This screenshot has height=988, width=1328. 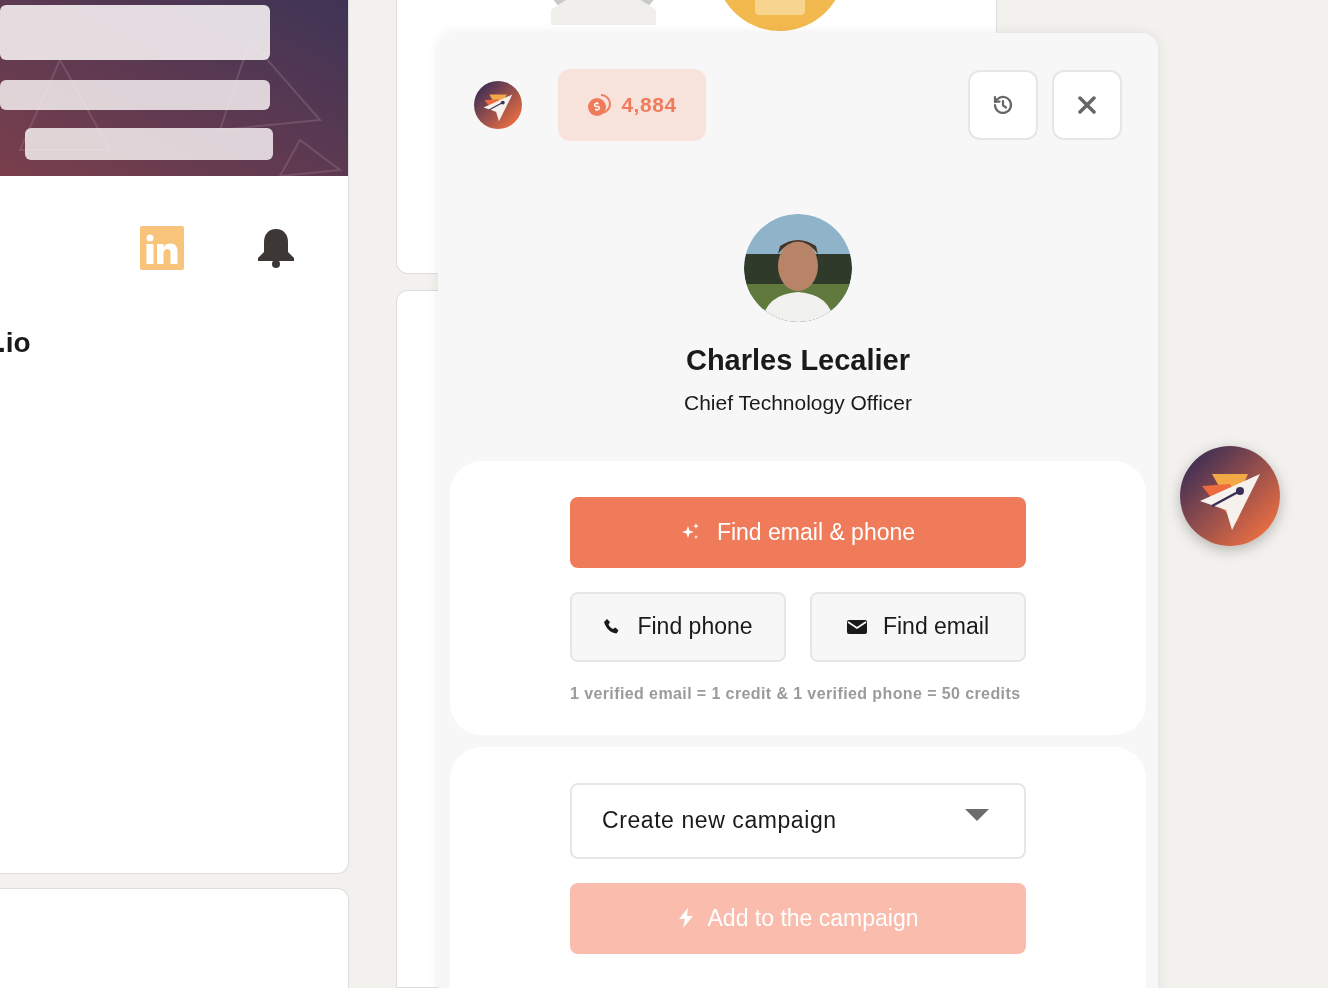 I want to click on phone-icon, so click(x=612, y=626).